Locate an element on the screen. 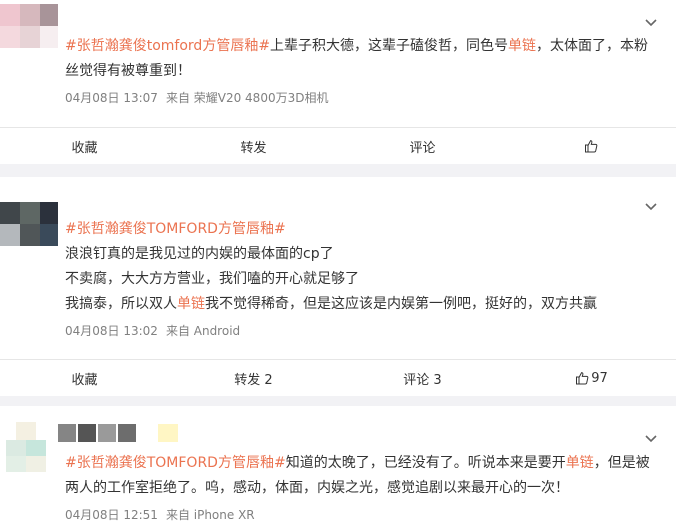  username-redacted is located at coordinates (118, 433).